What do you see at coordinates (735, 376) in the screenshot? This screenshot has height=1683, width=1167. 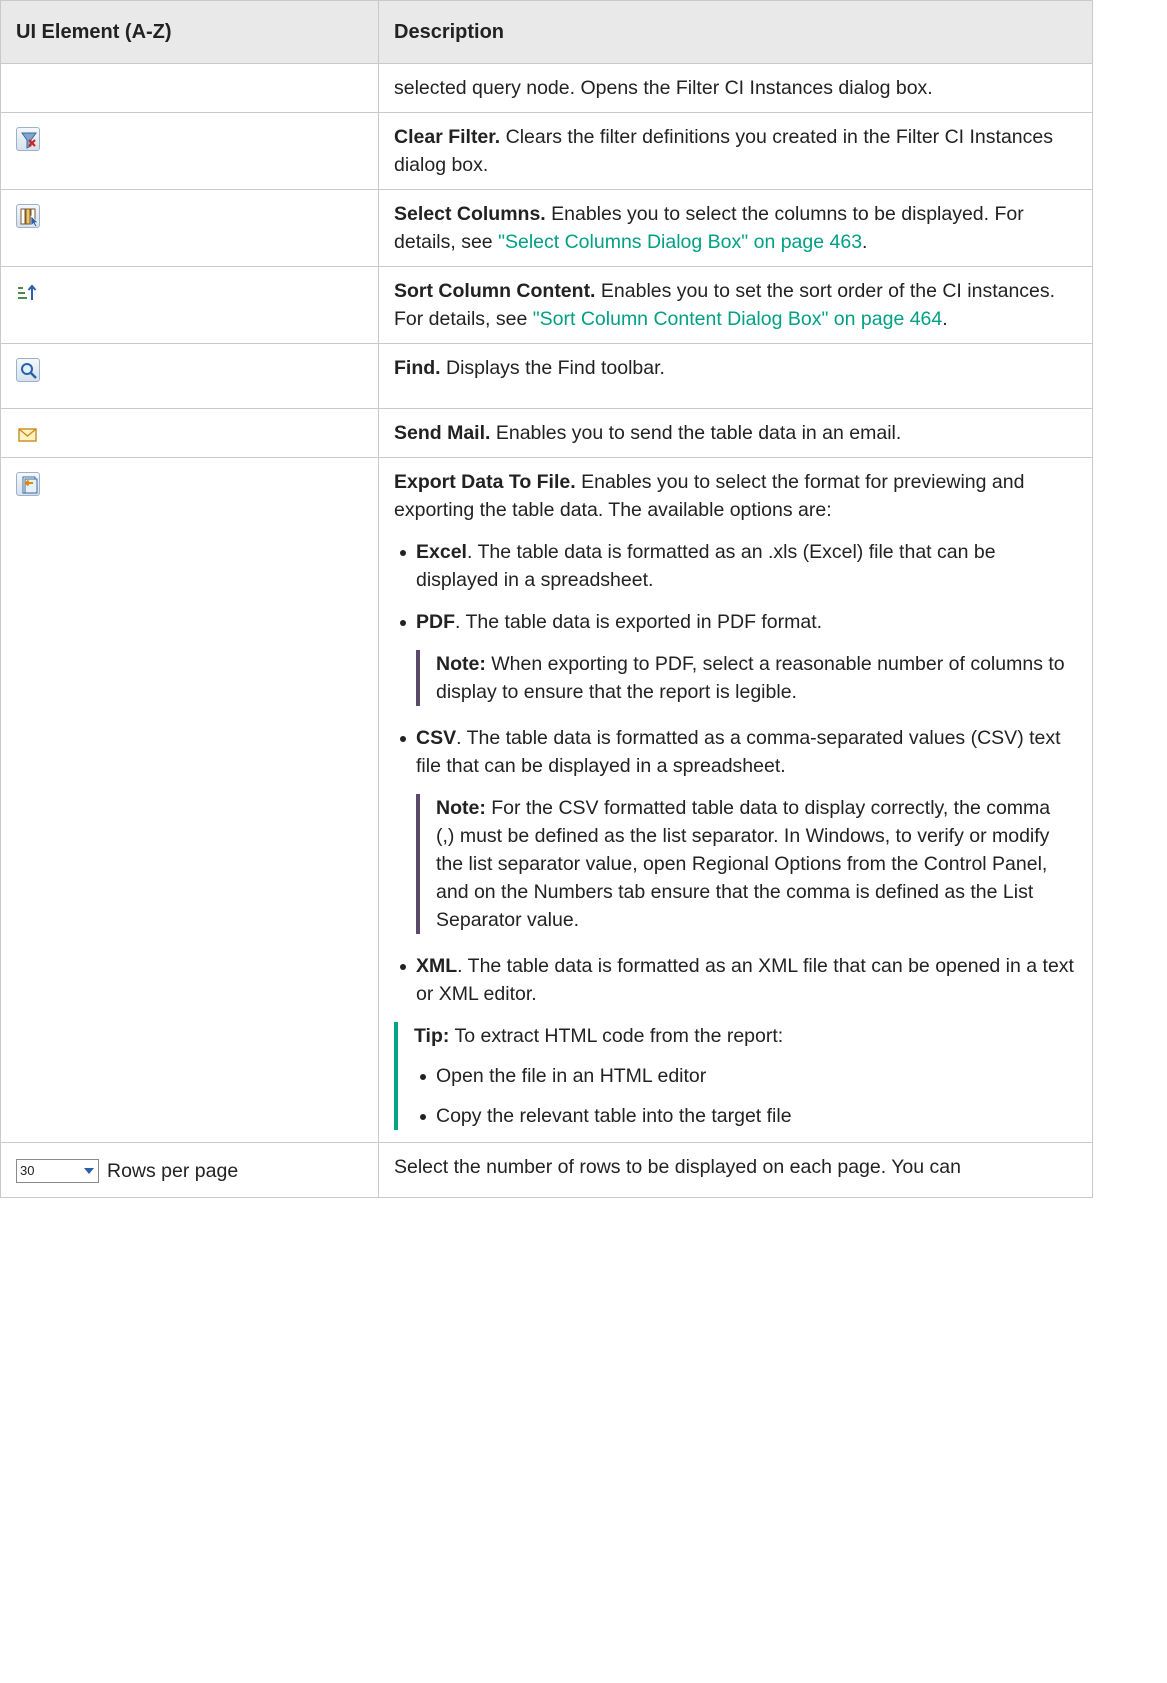 I see `description-cell: Find. Displays the Find toolbar.` at bounding box center [735, 376].